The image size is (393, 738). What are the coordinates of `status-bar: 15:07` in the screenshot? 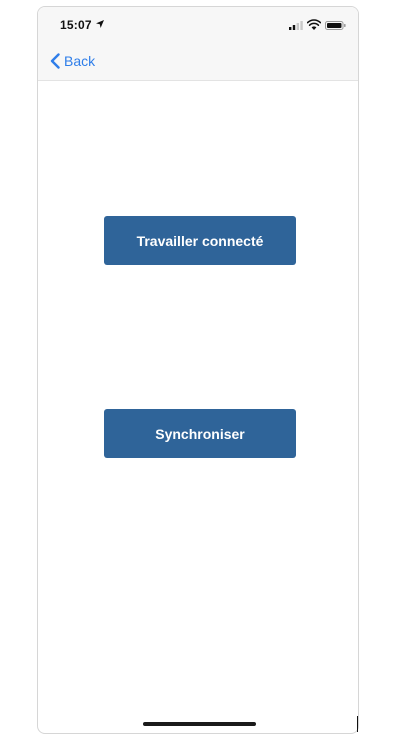 It's located at (198, 25).